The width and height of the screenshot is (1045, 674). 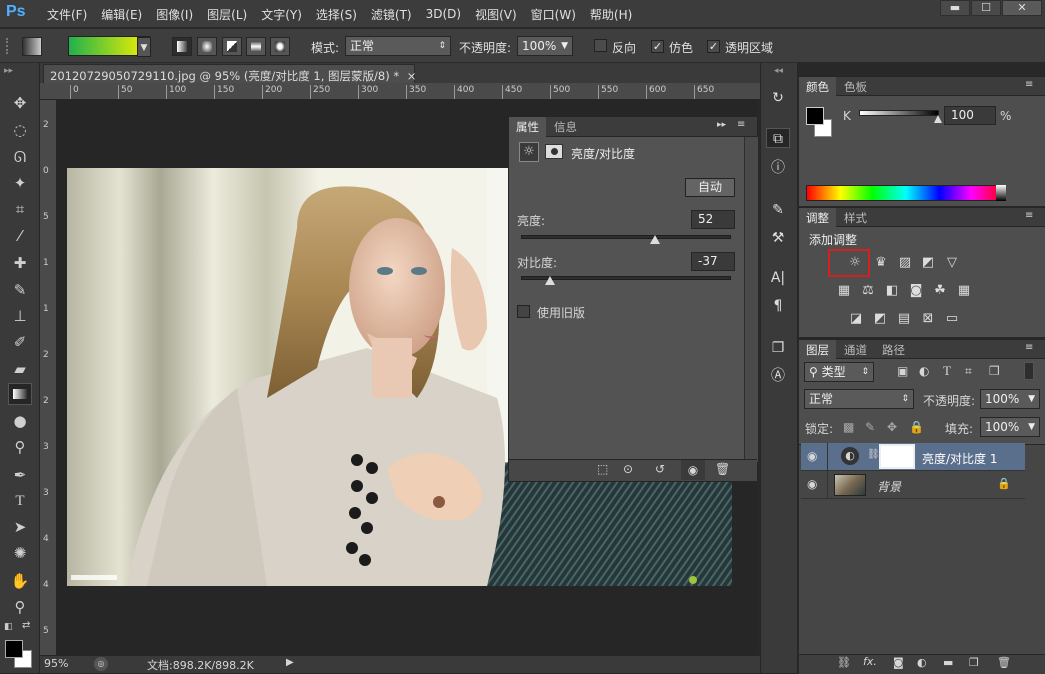 I want to click on dock-collapse-icon: ◂◂, so click(x=778, y=71).